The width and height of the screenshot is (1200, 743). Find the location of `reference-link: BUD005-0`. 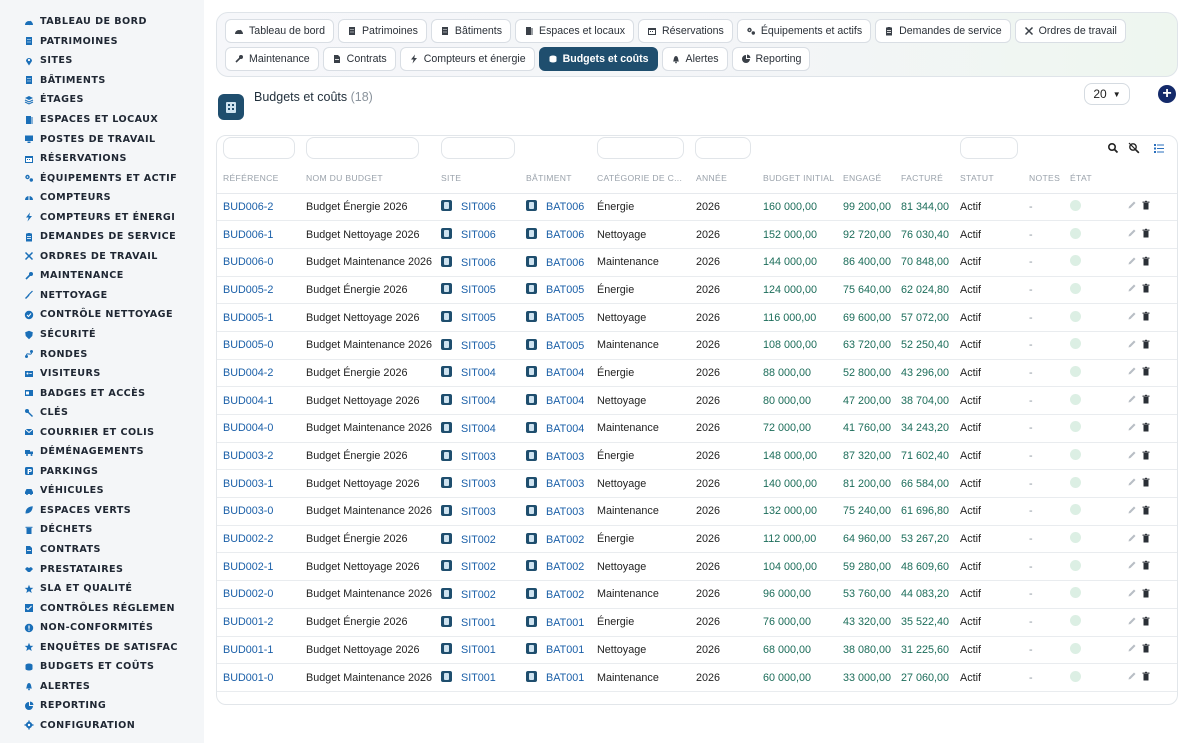

reference-link: BUD005-0 is located at coordinates (248, 345).